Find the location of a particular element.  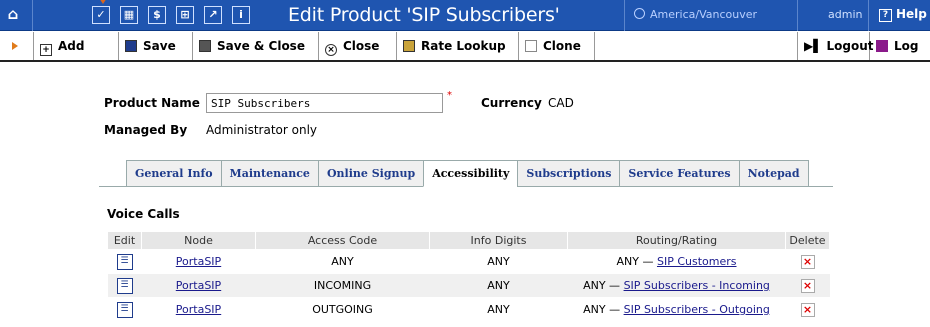

routing-cell: ANY — SIP Subscribers - Outgoing is located at coordinates (676, 309).